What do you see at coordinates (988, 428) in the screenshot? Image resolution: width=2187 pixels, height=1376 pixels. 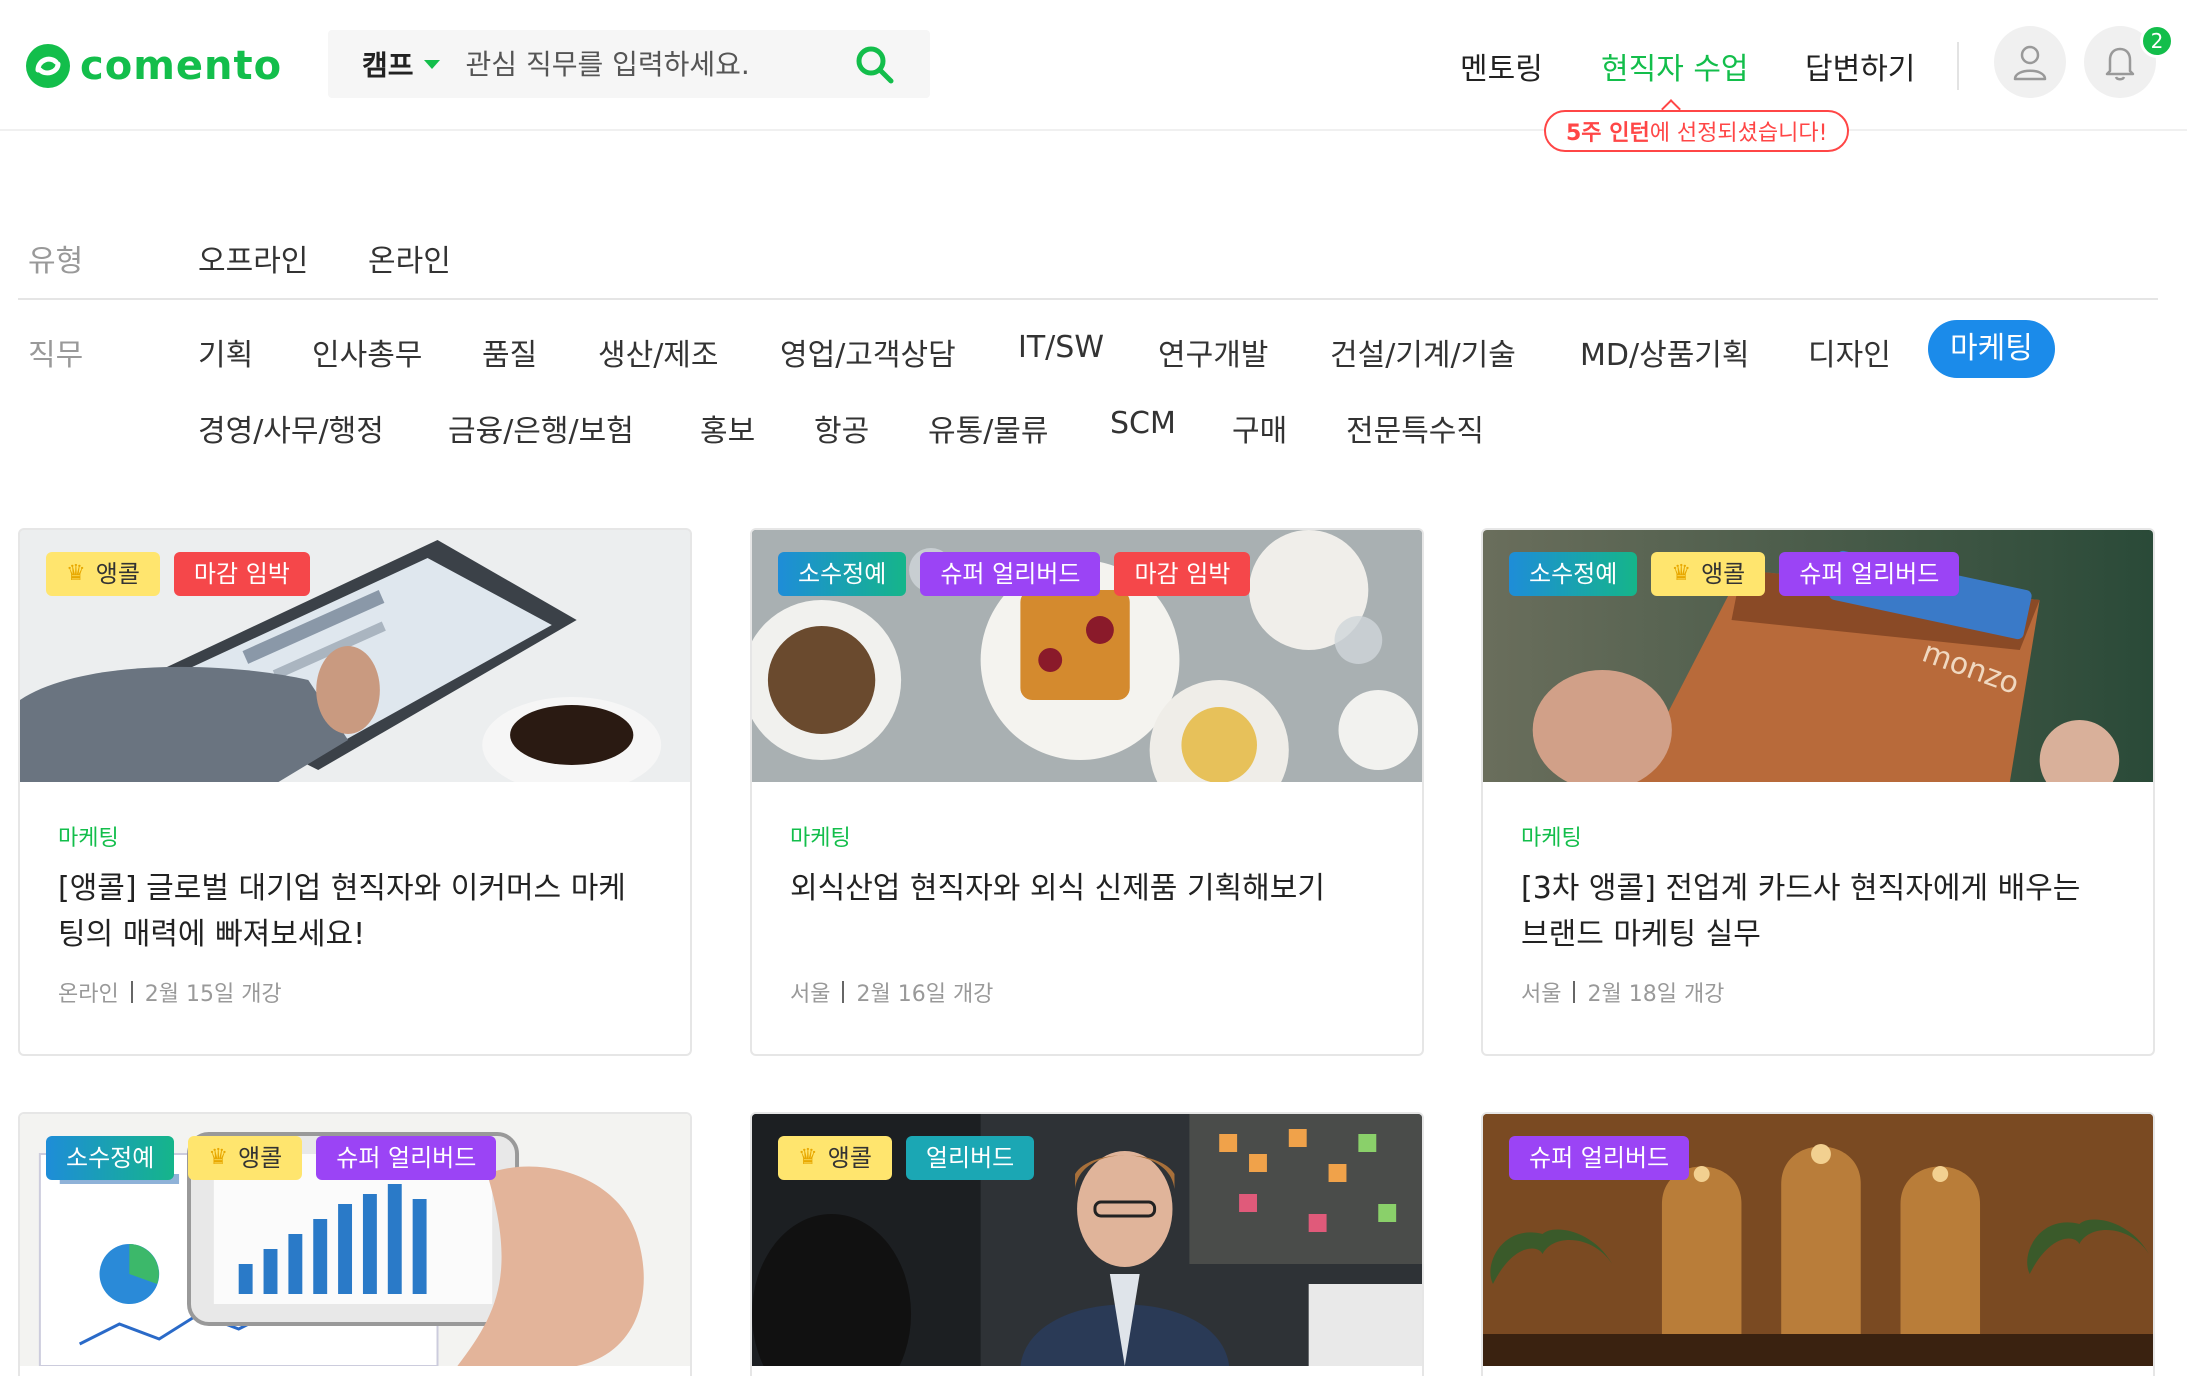 I see `filter-job-logistics: 유통/물류` at bounding box center [988, 428].